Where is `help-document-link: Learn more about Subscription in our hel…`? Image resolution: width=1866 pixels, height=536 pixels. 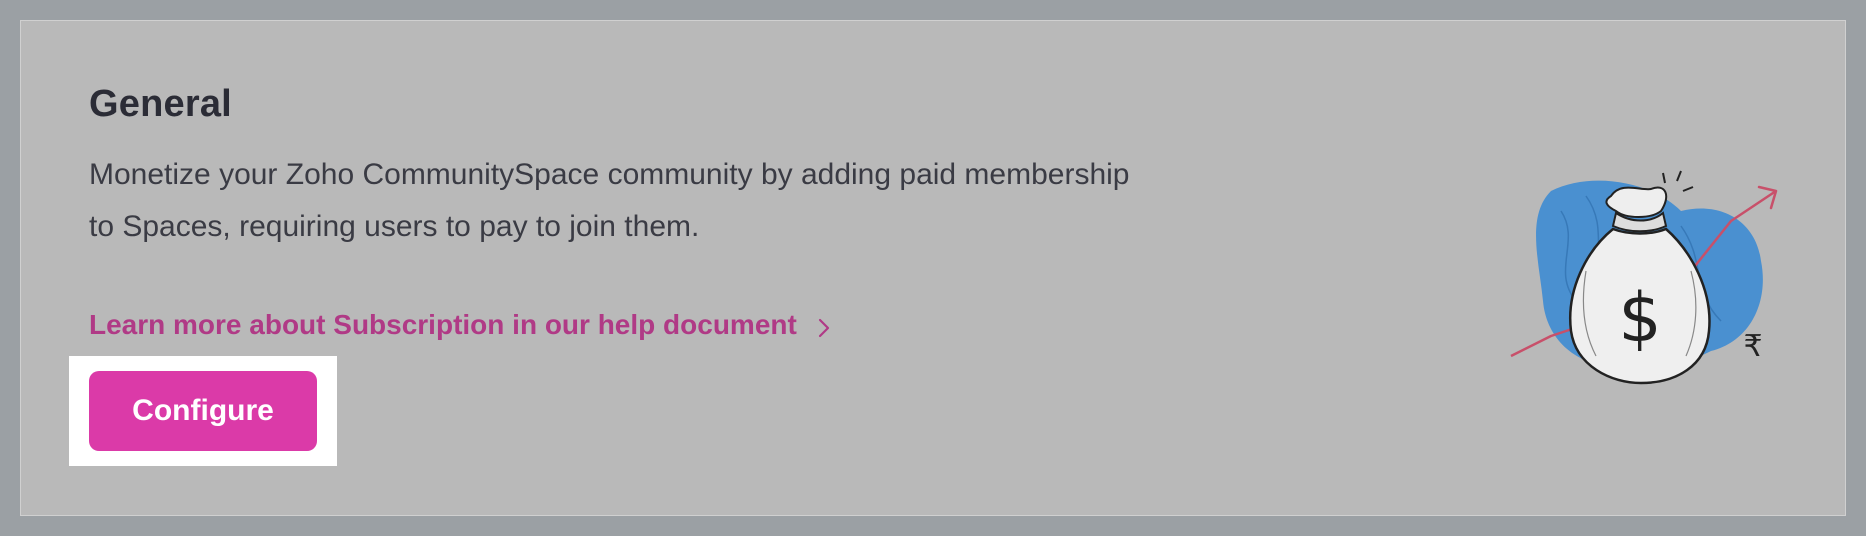 help-document-link: Learn more about Subscription in our hel… is located at coordinates (461, 325).